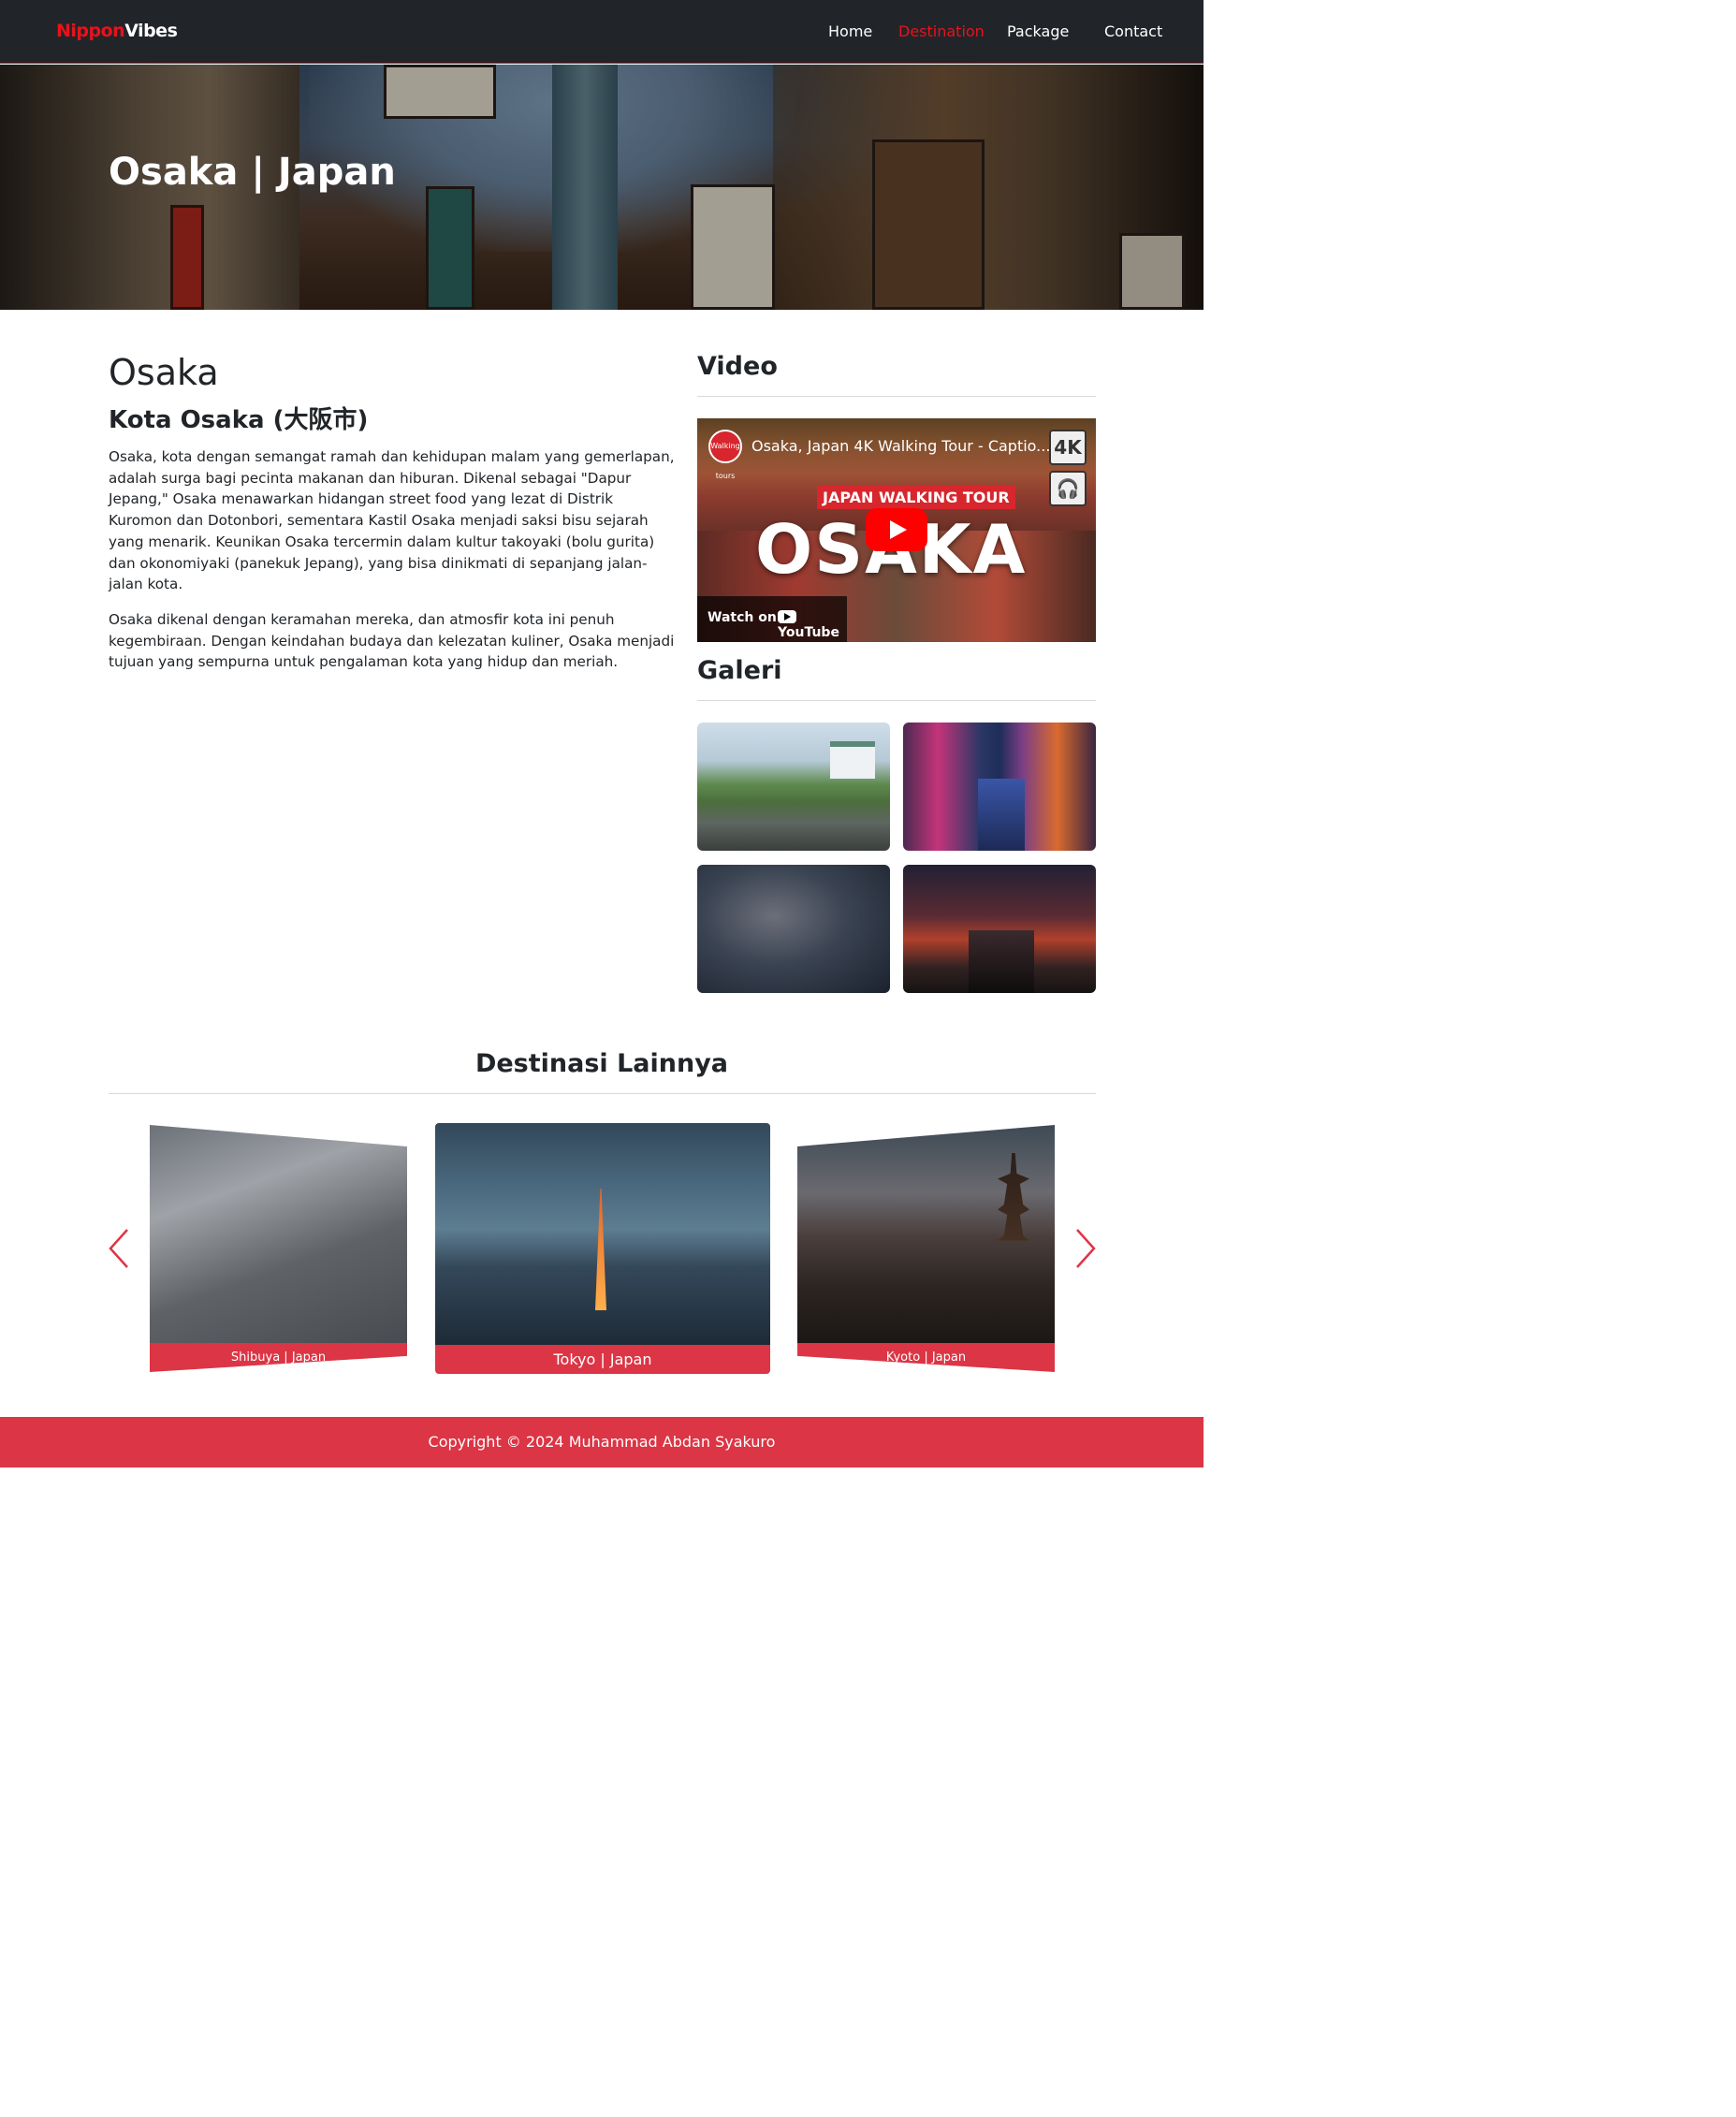 Image resolution: width=1736 pixels, height=2117 pixels. Describe the element at coordinates (279, 1357) in the screenshot. I see `destination-caption: Shibuya | Japan` at that location.